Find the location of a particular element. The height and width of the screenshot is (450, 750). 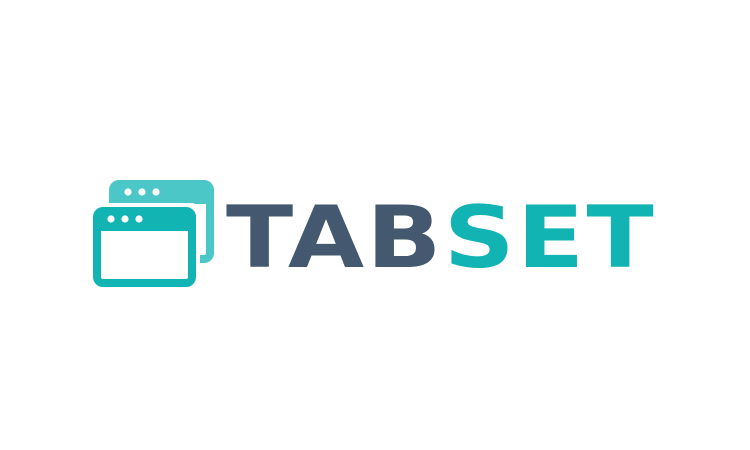

logo-word-tab: TAB is located at coordinates (335, 238).